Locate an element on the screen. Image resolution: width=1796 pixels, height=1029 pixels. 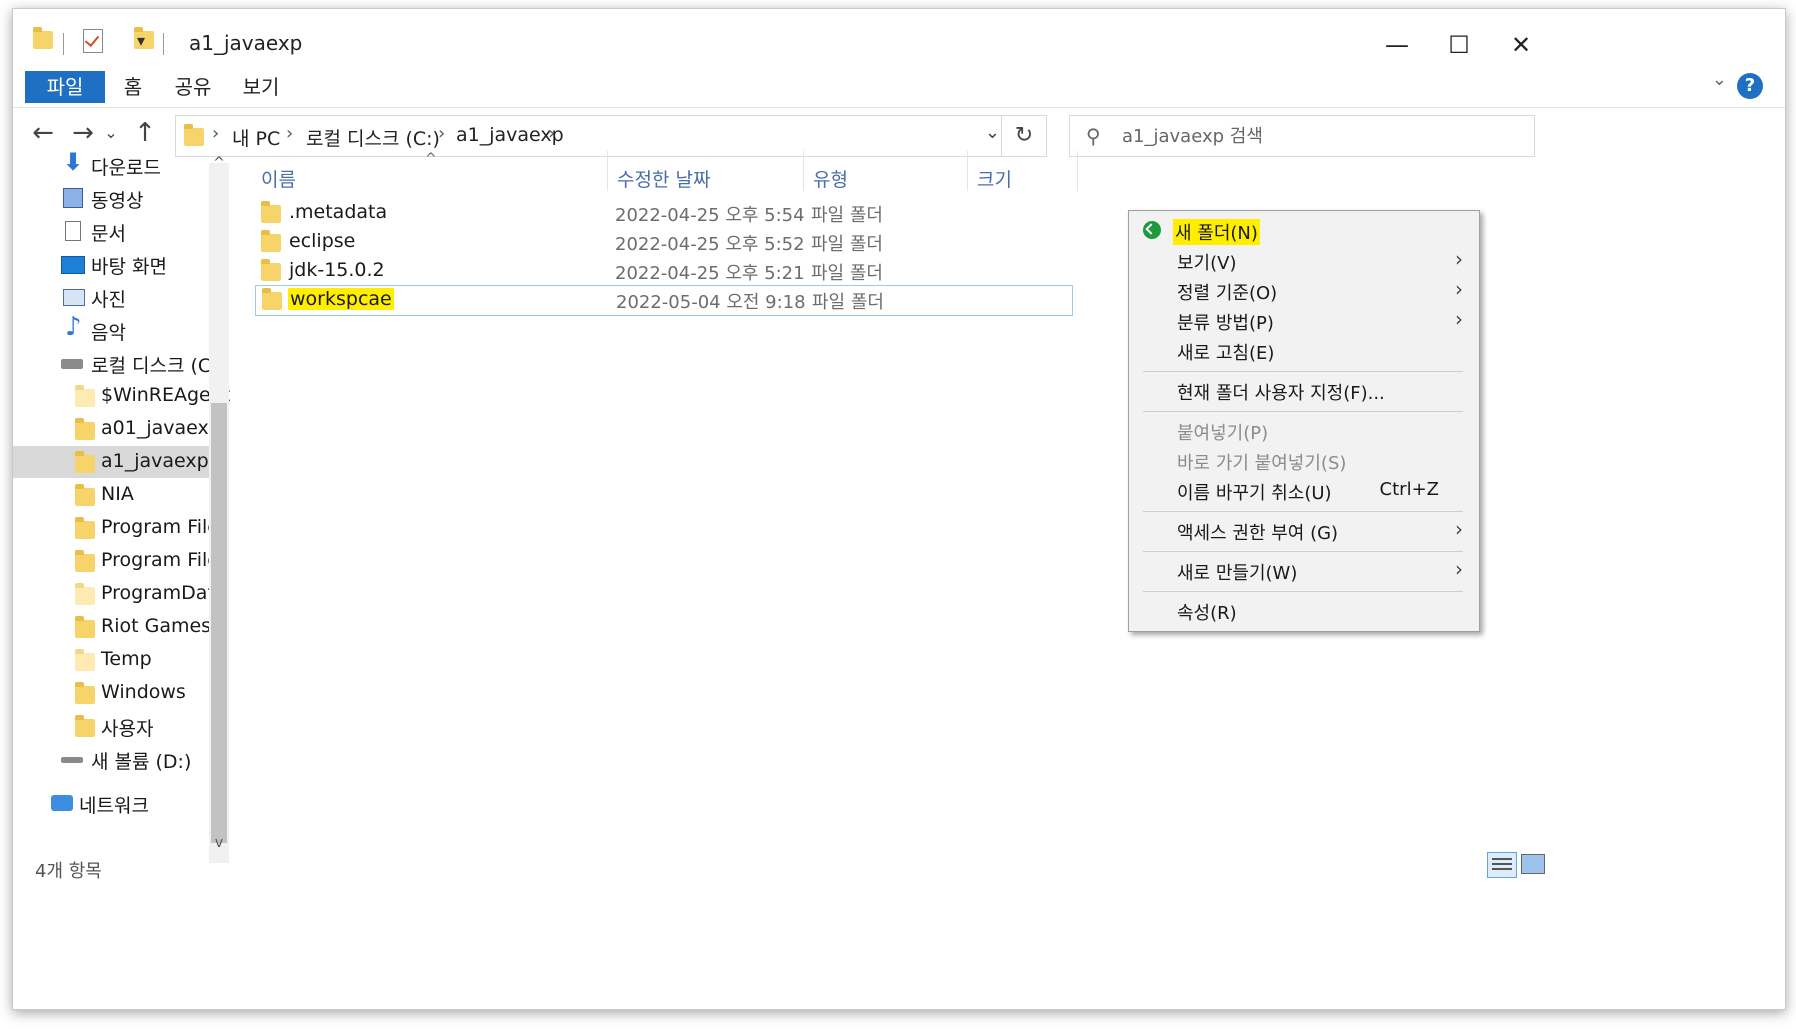
sidebar-item-network: 네트워크 is located at coordinates (111, 803).